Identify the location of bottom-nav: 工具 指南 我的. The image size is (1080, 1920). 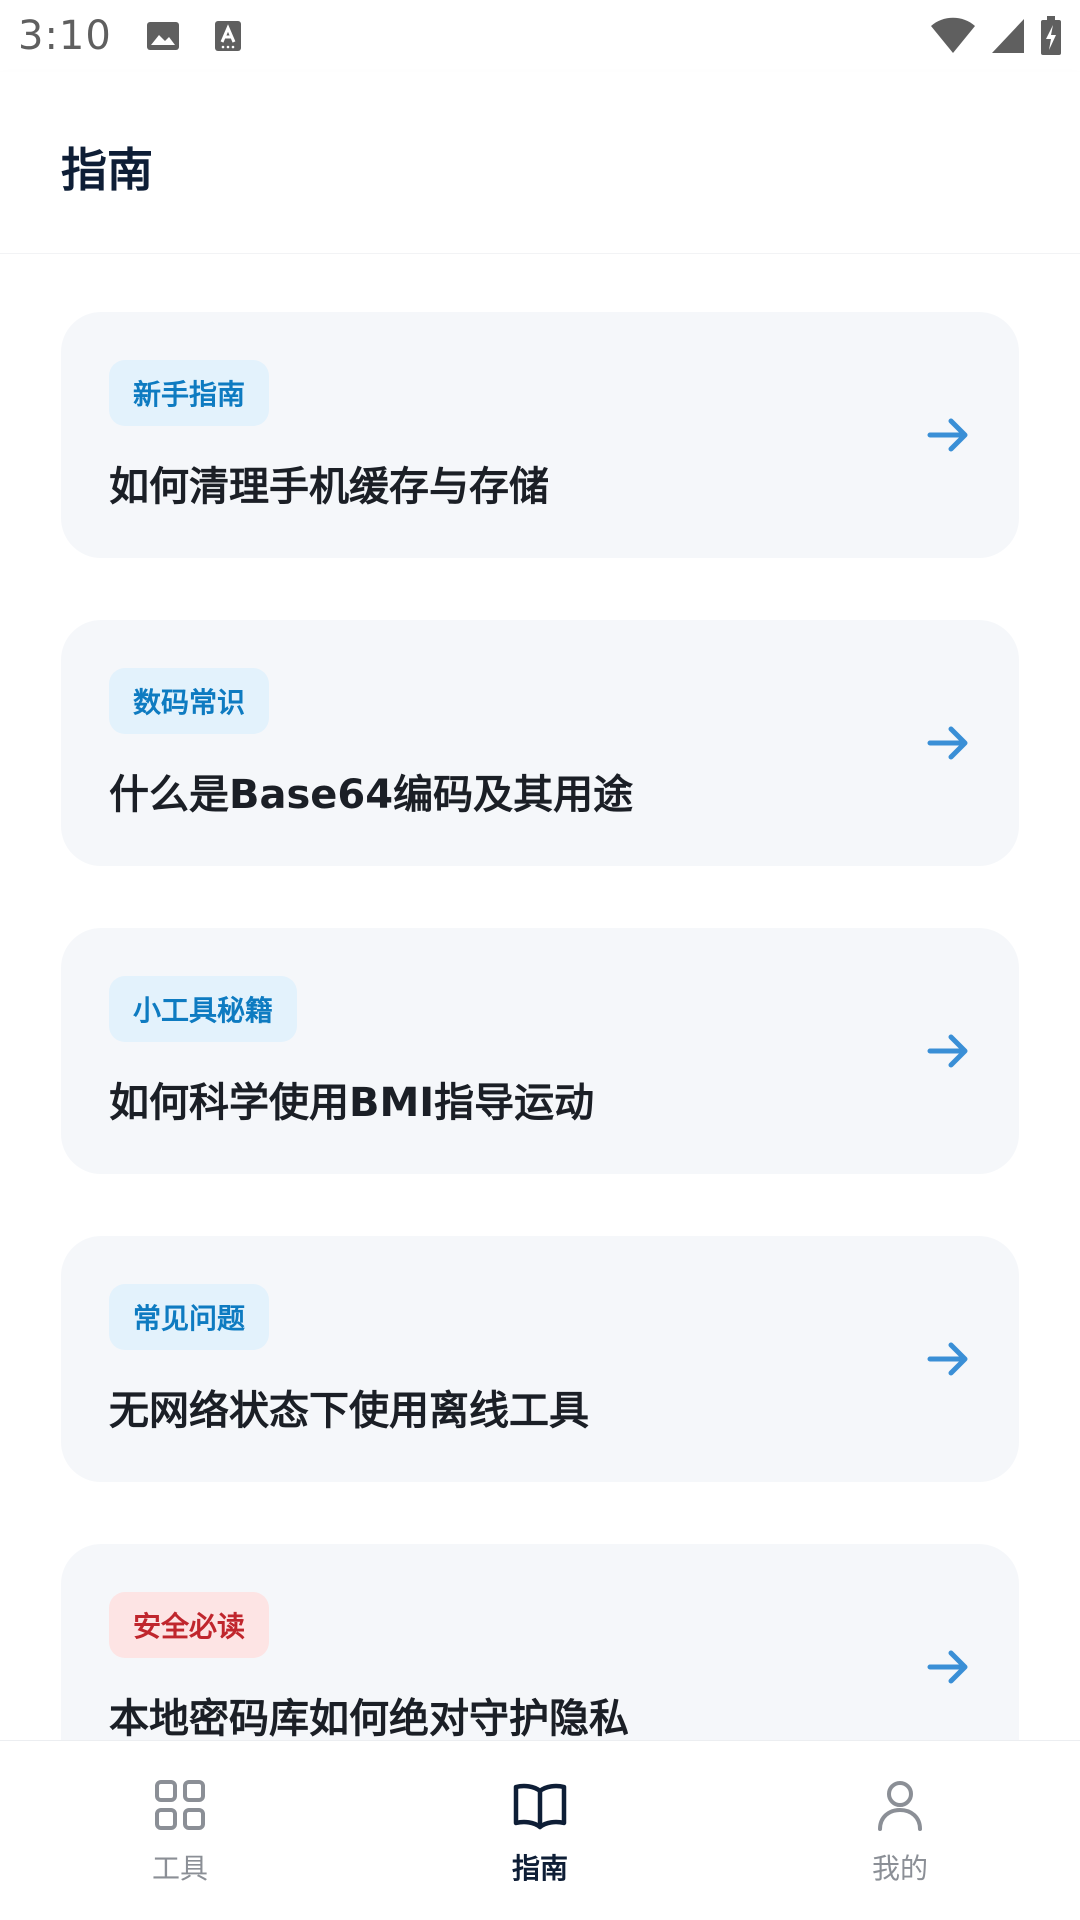
(540, 1830).